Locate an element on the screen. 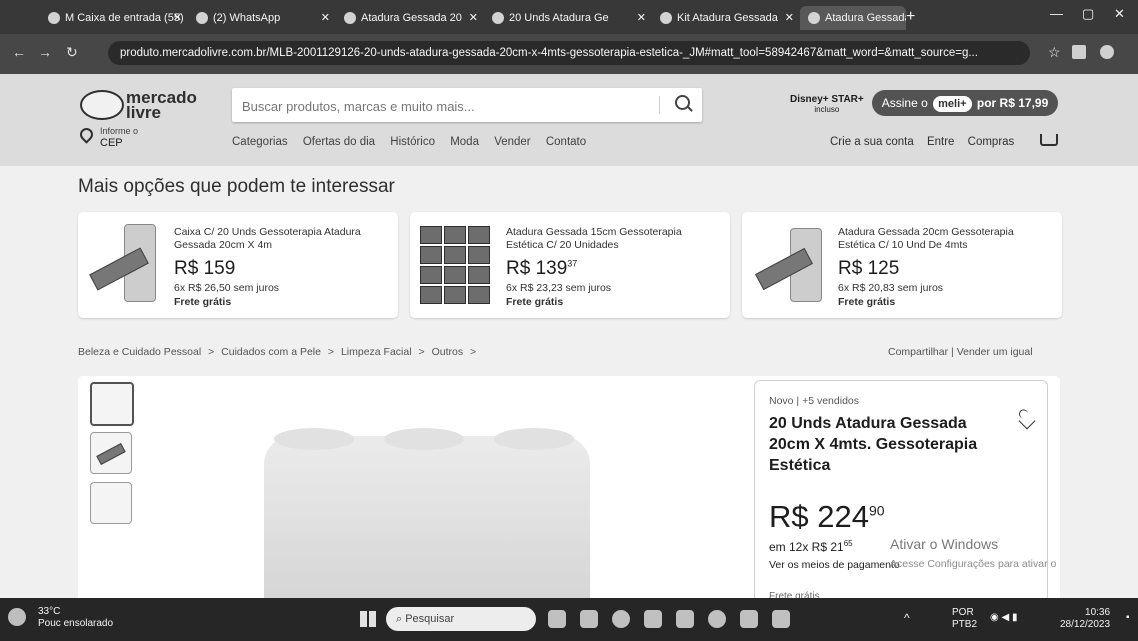 The height and width of the screenshot is (641, 1138). browser-app-icon is located at coordinates (589, 619).